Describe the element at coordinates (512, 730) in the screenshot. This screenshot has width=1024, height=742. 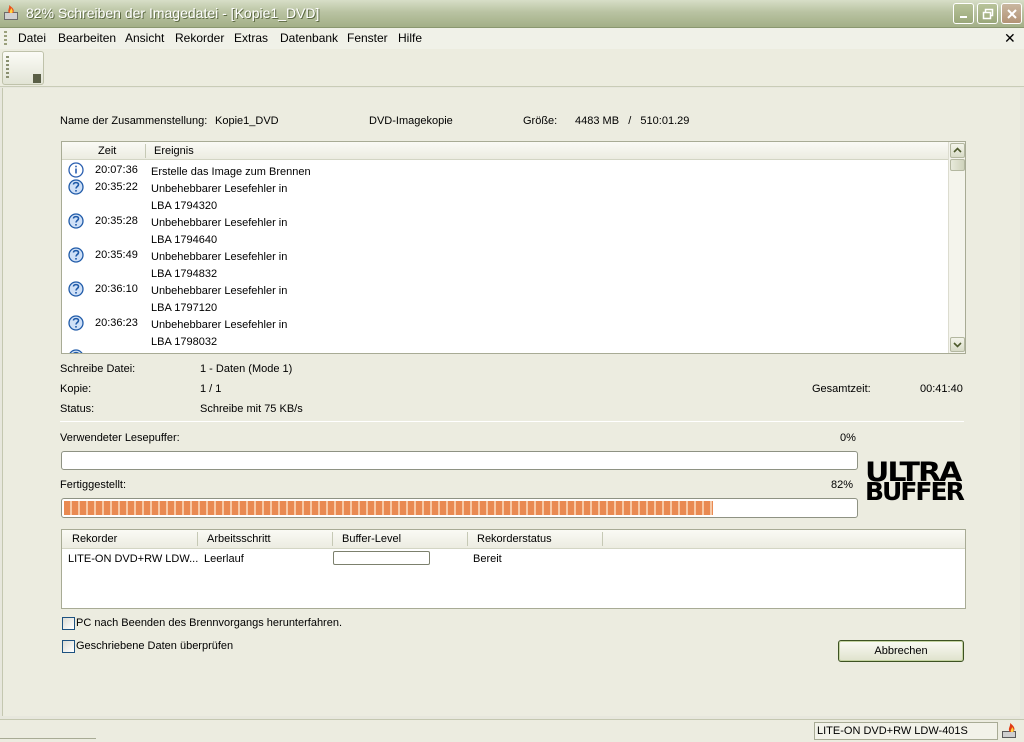
I see `status-bar: LITE-ON DVD+RW LDW-401S` at that location.